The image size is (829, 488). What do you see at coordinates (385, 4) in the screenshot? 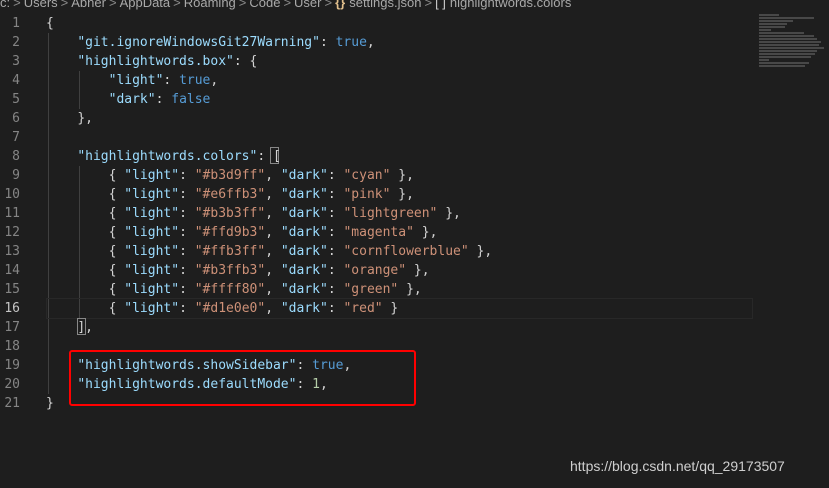
I see `breadcrumb-item-settings-json: settings.json` at bounding box center [385, 4].